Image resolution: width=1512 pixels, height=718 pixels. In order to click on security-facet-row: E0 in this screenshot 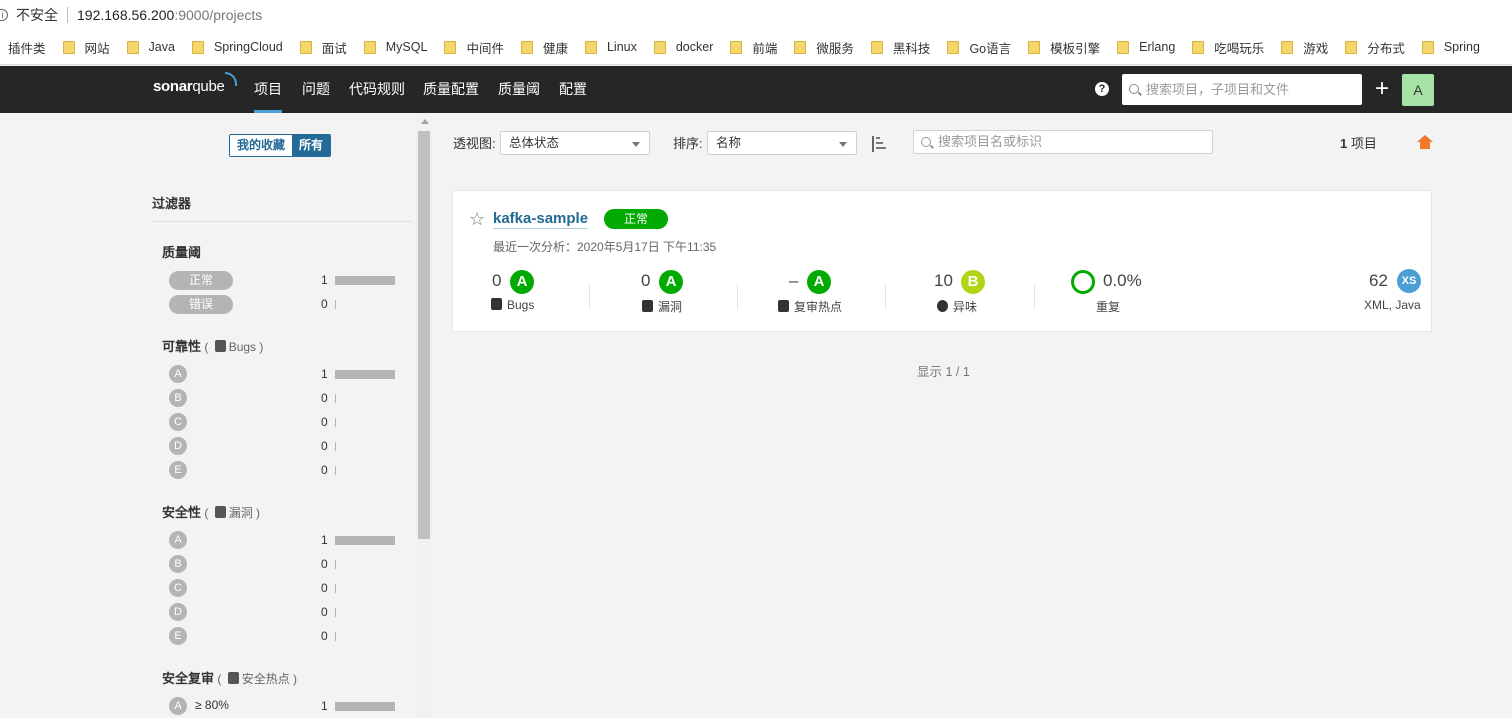, I will do `click(284, 637)`.